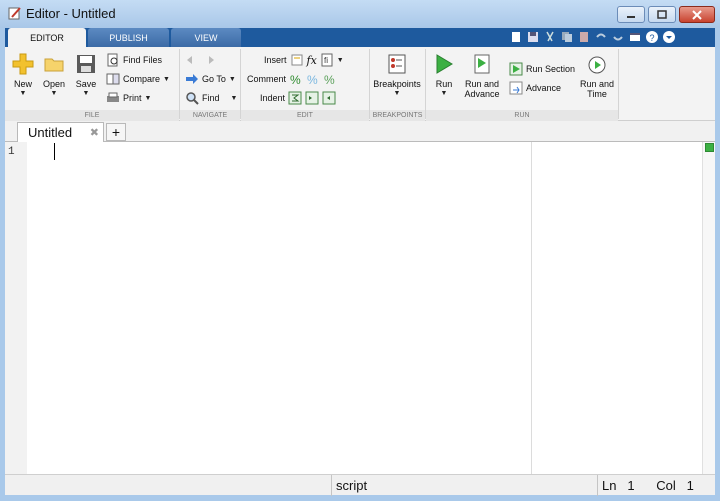 The width and height of the screenshot is (720, 501). What do you see at coordinates (192, 79) in the screenshot?
I see `go-to-arrow-icon` at bounding box center [192, 79].